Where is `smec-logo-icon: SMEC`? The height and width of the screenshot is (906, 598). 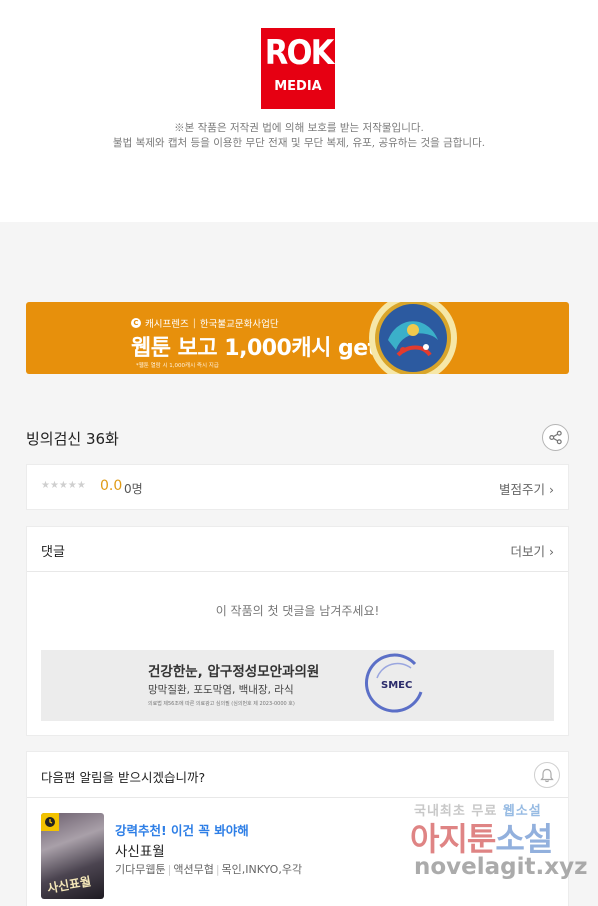 smec-logo-icon: SMEC is located at coordinates (394, 683).